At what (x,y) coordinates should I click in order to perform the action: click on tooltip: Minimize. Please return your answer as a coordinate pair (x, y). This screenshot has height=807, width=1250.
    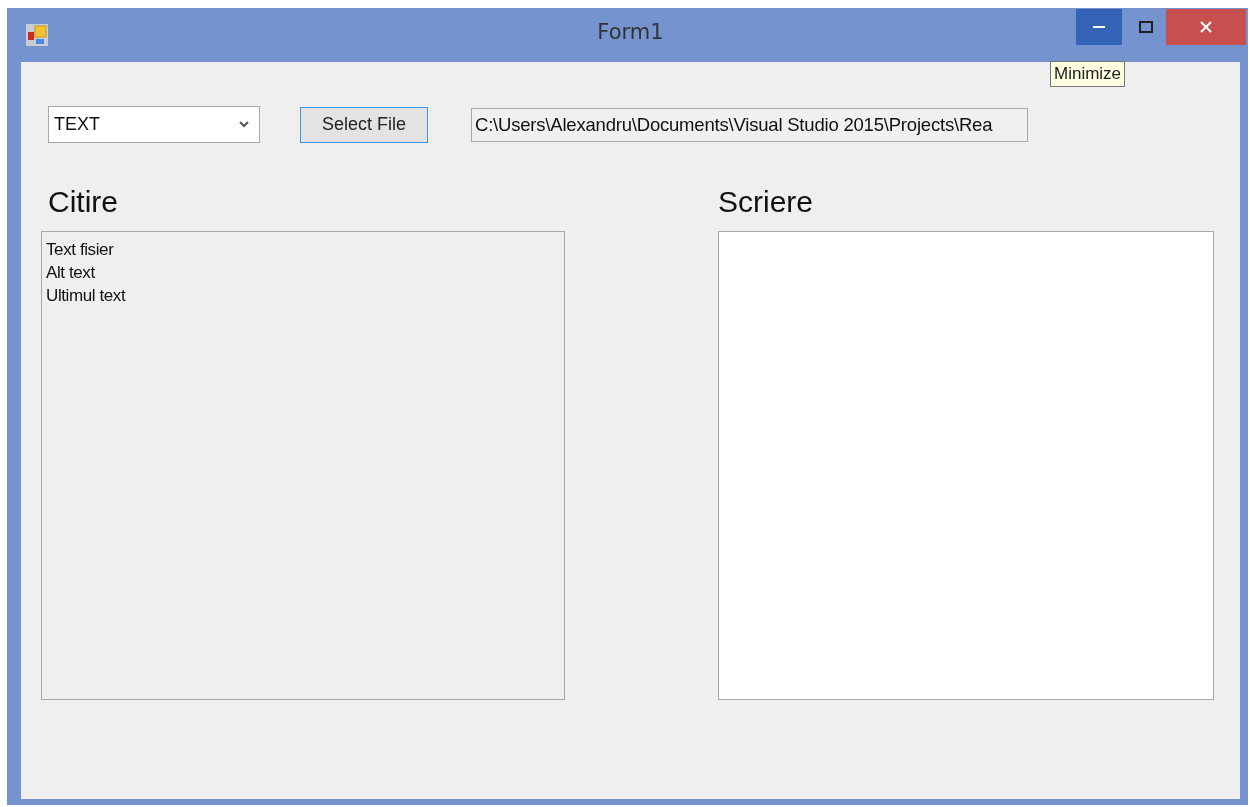
    Looking at the image, I should click on (1088, 74).